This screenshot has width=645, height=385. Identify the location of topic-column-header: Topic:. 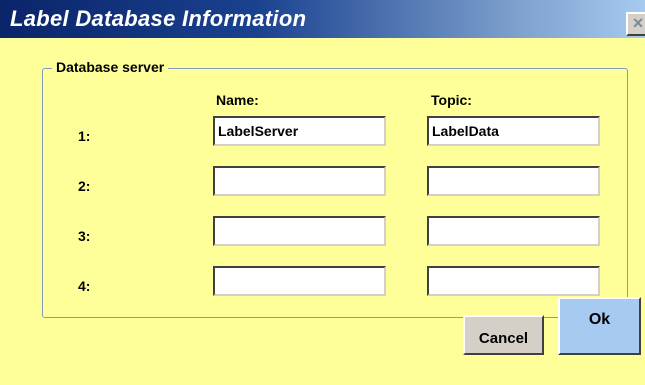
(451, 100).